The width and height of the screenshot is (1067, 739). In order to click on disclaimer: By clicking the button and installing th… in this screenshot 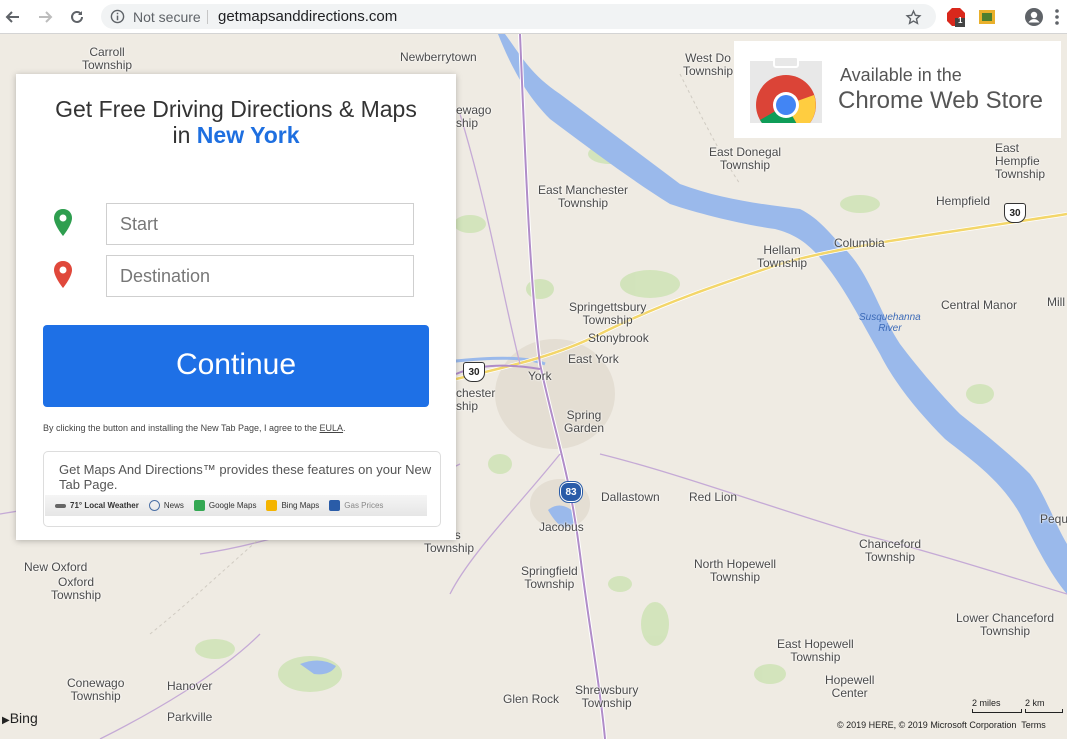, I will do `click(194, 428)`.